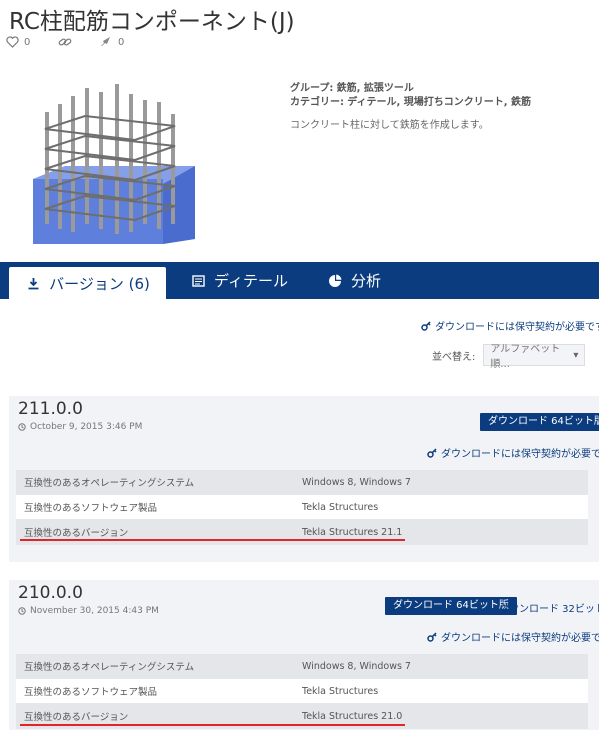 This screenshot has height=730, width=599. What do you see at coordinates (50, 409) in the screenshot?
I see `version-number: 211.0.0` at bounding box center [50, 409].